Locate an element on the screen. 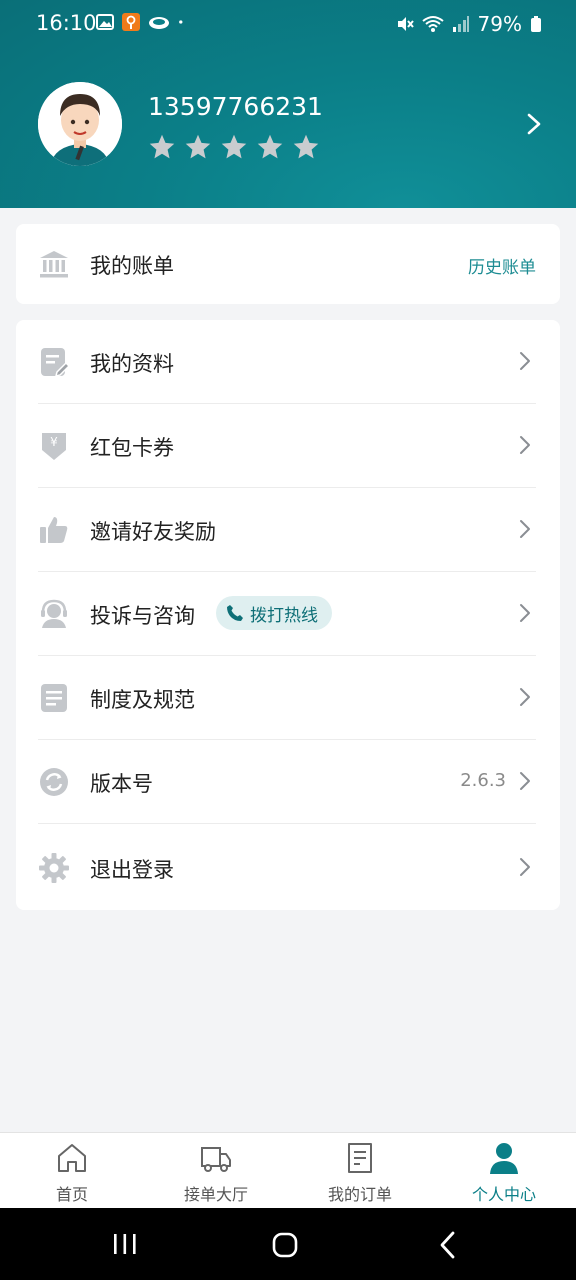  dot-icon is located at coordinates (181, 22).